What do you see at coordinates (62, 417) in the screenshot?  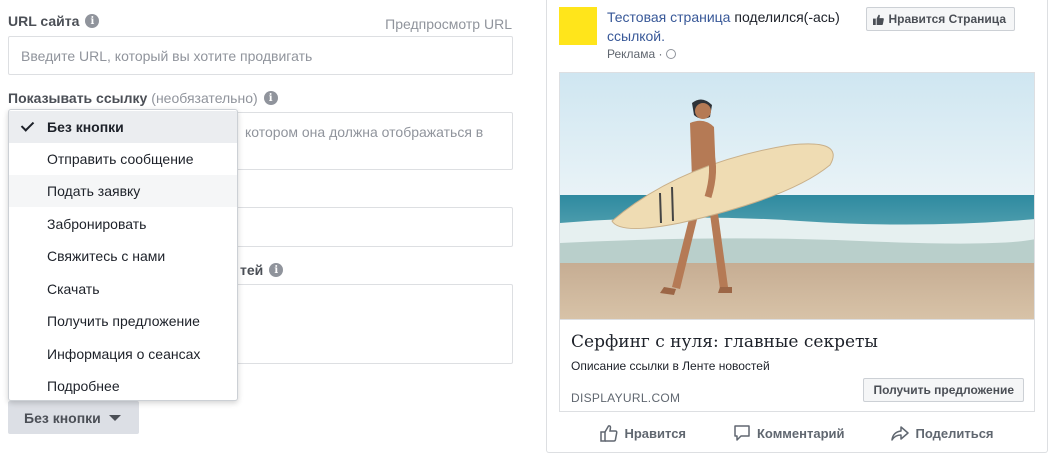 I see `call-to-action-select-label: Без кнопки` at bounding box center [62, 417].